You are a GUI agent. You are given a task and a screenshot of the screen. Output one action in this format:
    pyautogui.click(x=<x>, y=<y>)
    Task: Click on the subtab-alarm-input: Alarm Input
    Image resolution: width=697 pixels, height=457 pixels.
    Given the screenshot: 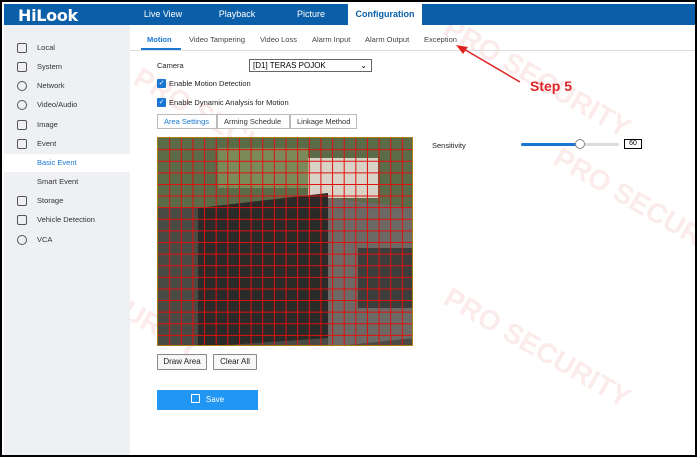 What is the action you would take?
    pyautogui.click(x=331, y=42)
    